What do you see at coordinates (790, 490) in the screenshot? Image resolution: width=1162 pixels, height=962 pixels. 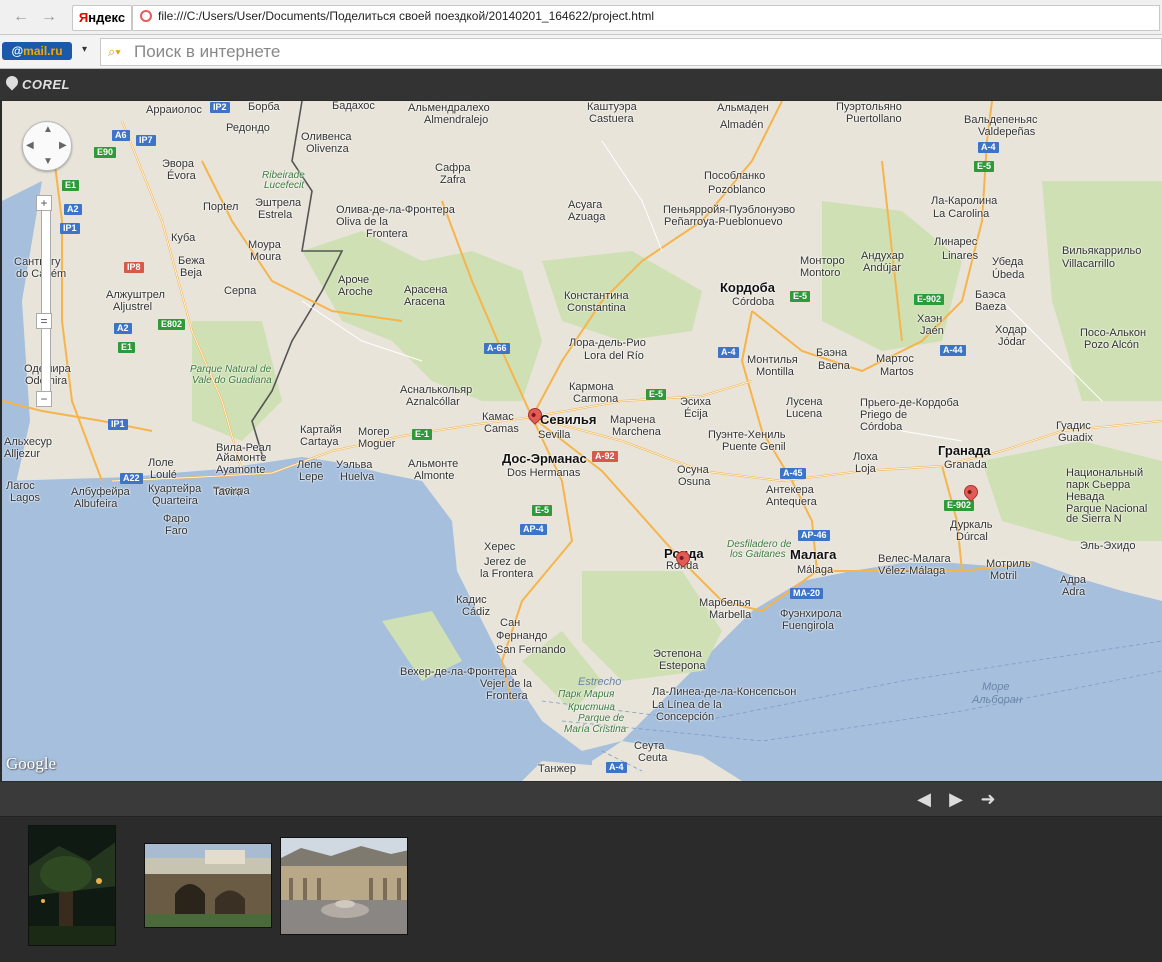 I see `map-place-label: Антекера` at bounding box center [790, 490].